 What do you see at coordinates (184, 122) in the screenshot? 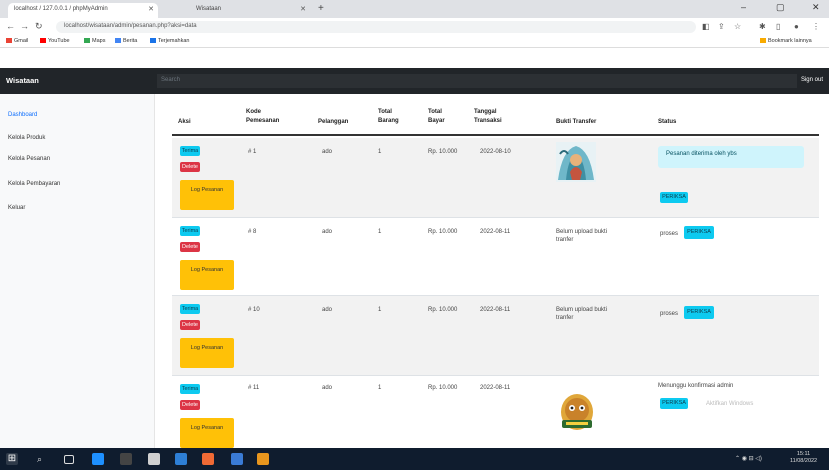
I see `header-aksi: Aksi` at bounding box center [184, 122].